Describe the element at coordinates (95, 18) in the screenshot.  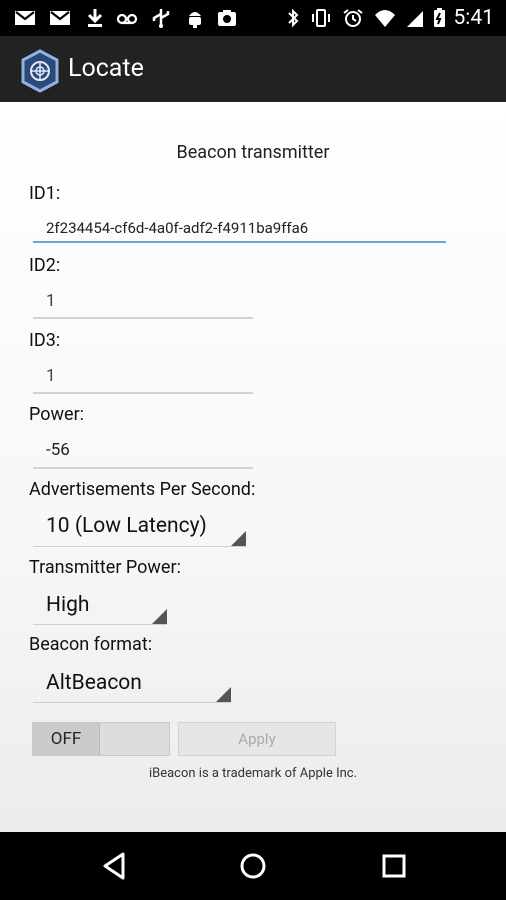
I see `download-icon` at that location.